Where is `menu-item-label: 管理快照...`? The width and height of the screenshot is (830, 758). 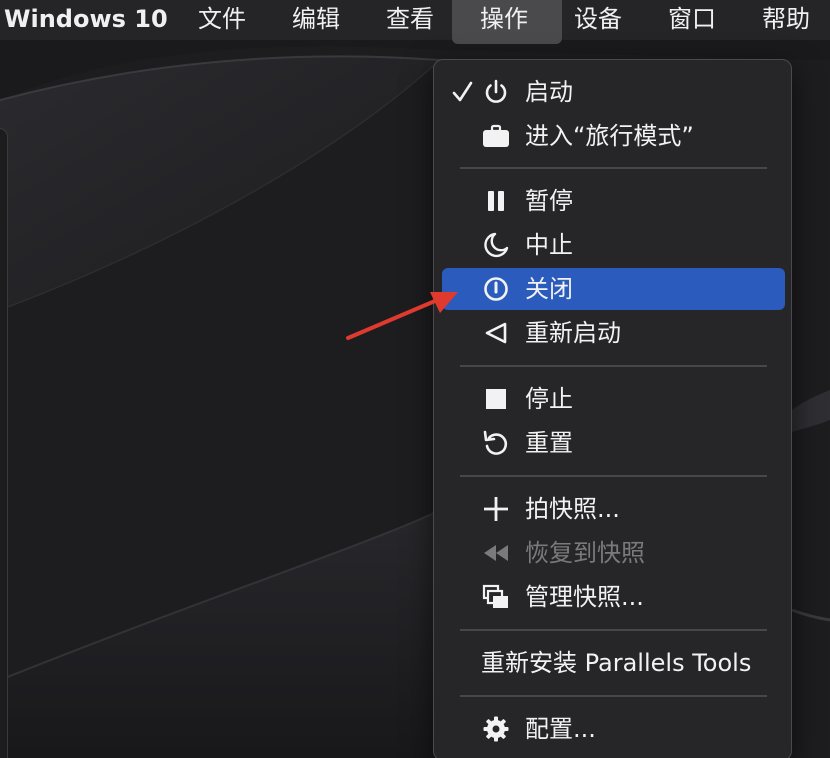 menu-item-label: 管理快照... is located at coordinates (584, 597).